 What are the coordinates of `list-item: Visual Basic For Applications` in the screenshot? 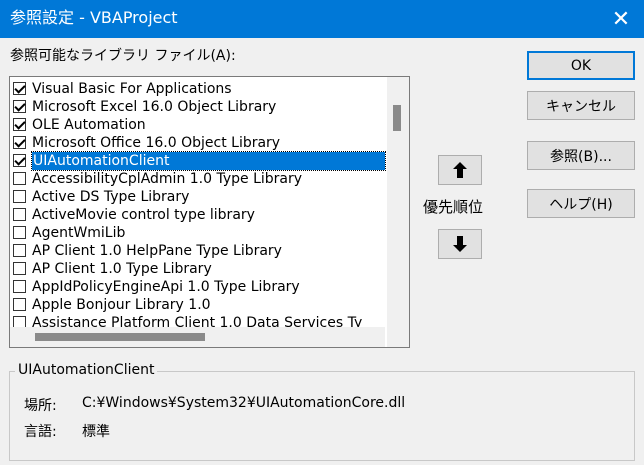 It's located at (197, 89).